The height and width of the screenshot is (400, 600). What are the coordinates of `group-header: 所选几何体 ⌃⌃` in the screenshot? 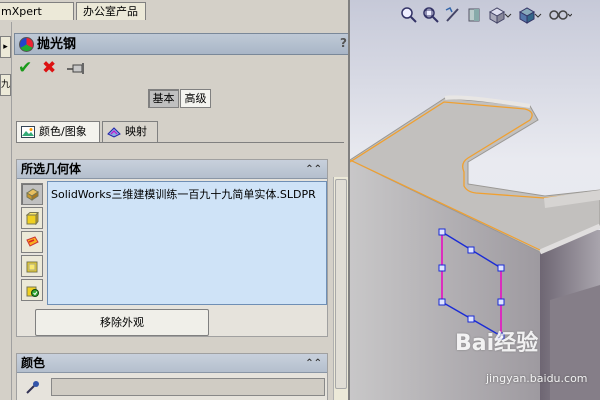 It's located at (172, 169).